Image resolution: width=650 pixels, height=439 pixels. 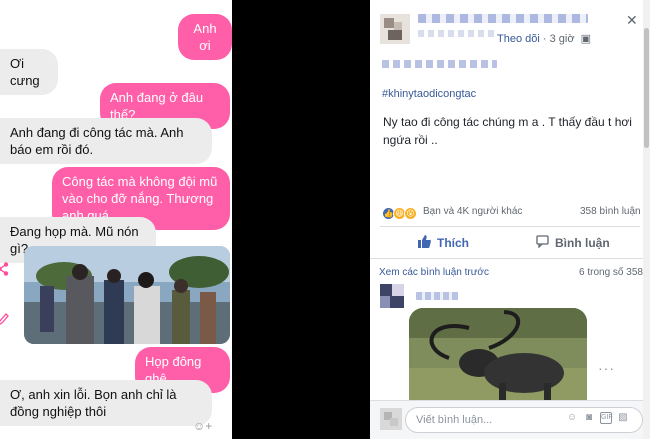 What do you see at coordinates (453, 243) in the screenshot?
I see `like-label: Thích` at bounding box center [453, 243].